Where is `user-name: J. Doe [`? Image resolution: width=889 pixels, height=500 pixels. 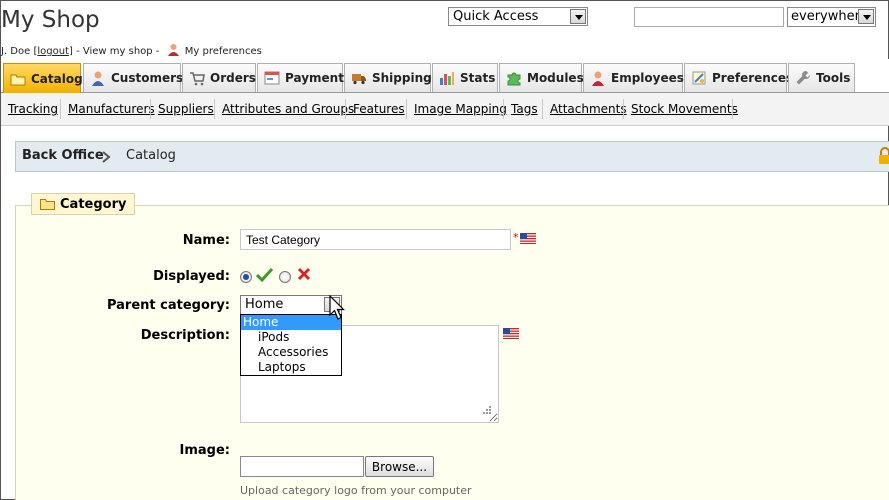
user-name: J. Doe [ is located at coordinates (19, 51).